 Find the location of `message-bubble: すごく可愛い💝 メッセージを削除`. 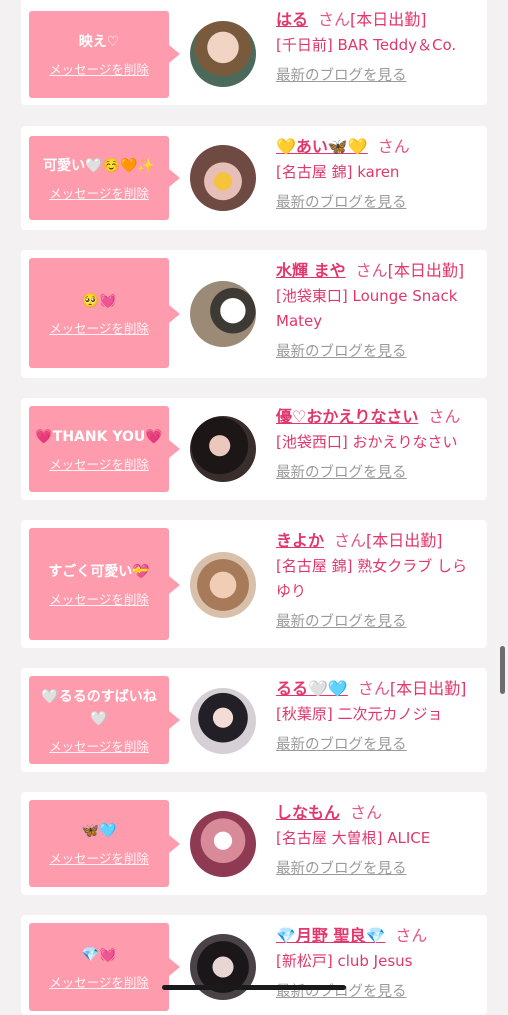

message-bubble: すごく可愛い💝 メッセージを削除 is located at coordinates (99, 584).